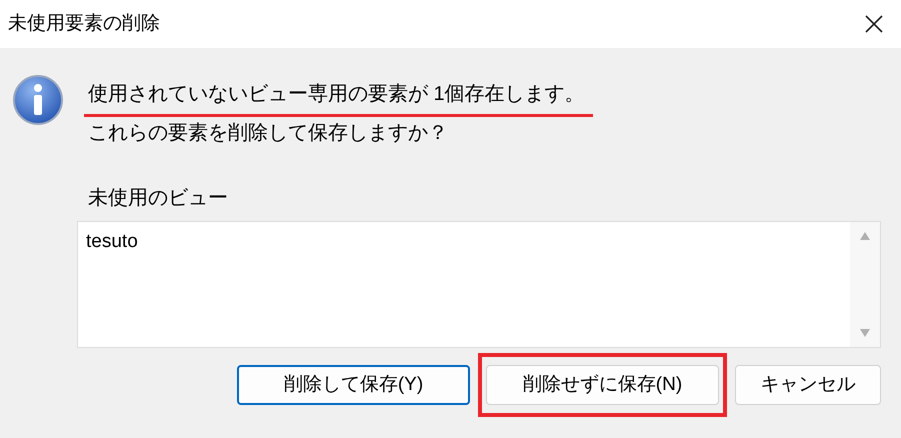  What do you see at coordinates (865, 333) in the screenshot?
I see `scroll-down-icon` at bounding box center [865, 333].